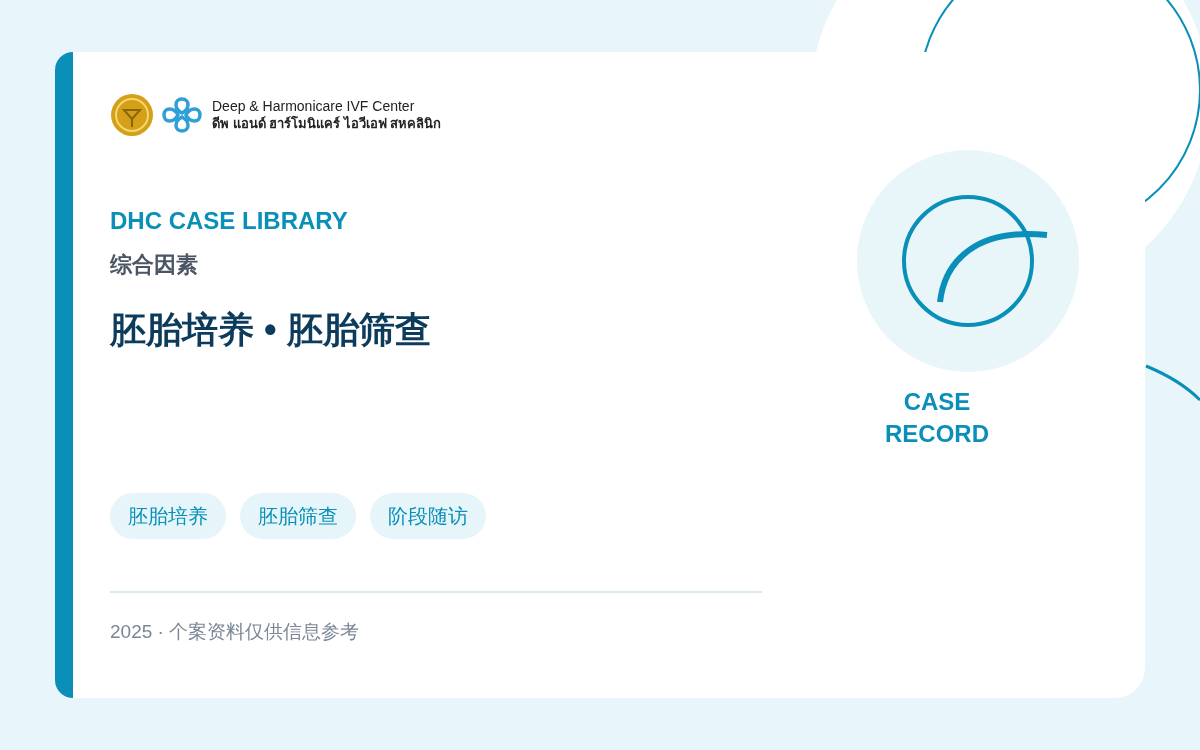 The image size is (1200, 750). Describe the element at coordinates (132, 115) in the screenshot. I see `seal-icon` at that location.